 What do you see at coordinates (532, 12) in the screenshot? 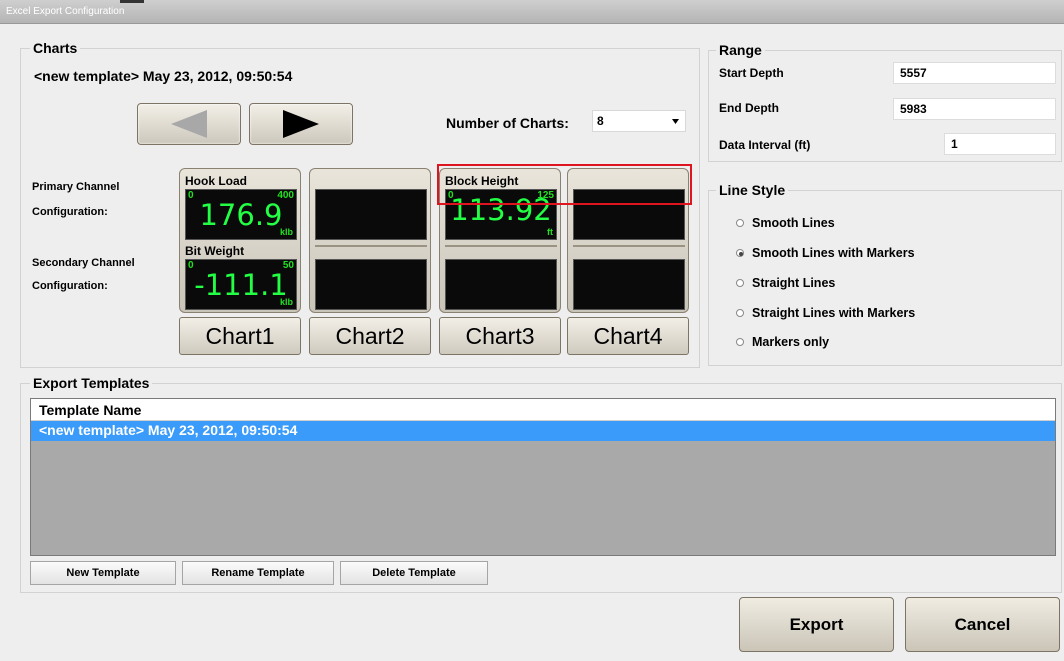
I see `title-bar: Excel Export Configuration` at bounding box center [532, 12].